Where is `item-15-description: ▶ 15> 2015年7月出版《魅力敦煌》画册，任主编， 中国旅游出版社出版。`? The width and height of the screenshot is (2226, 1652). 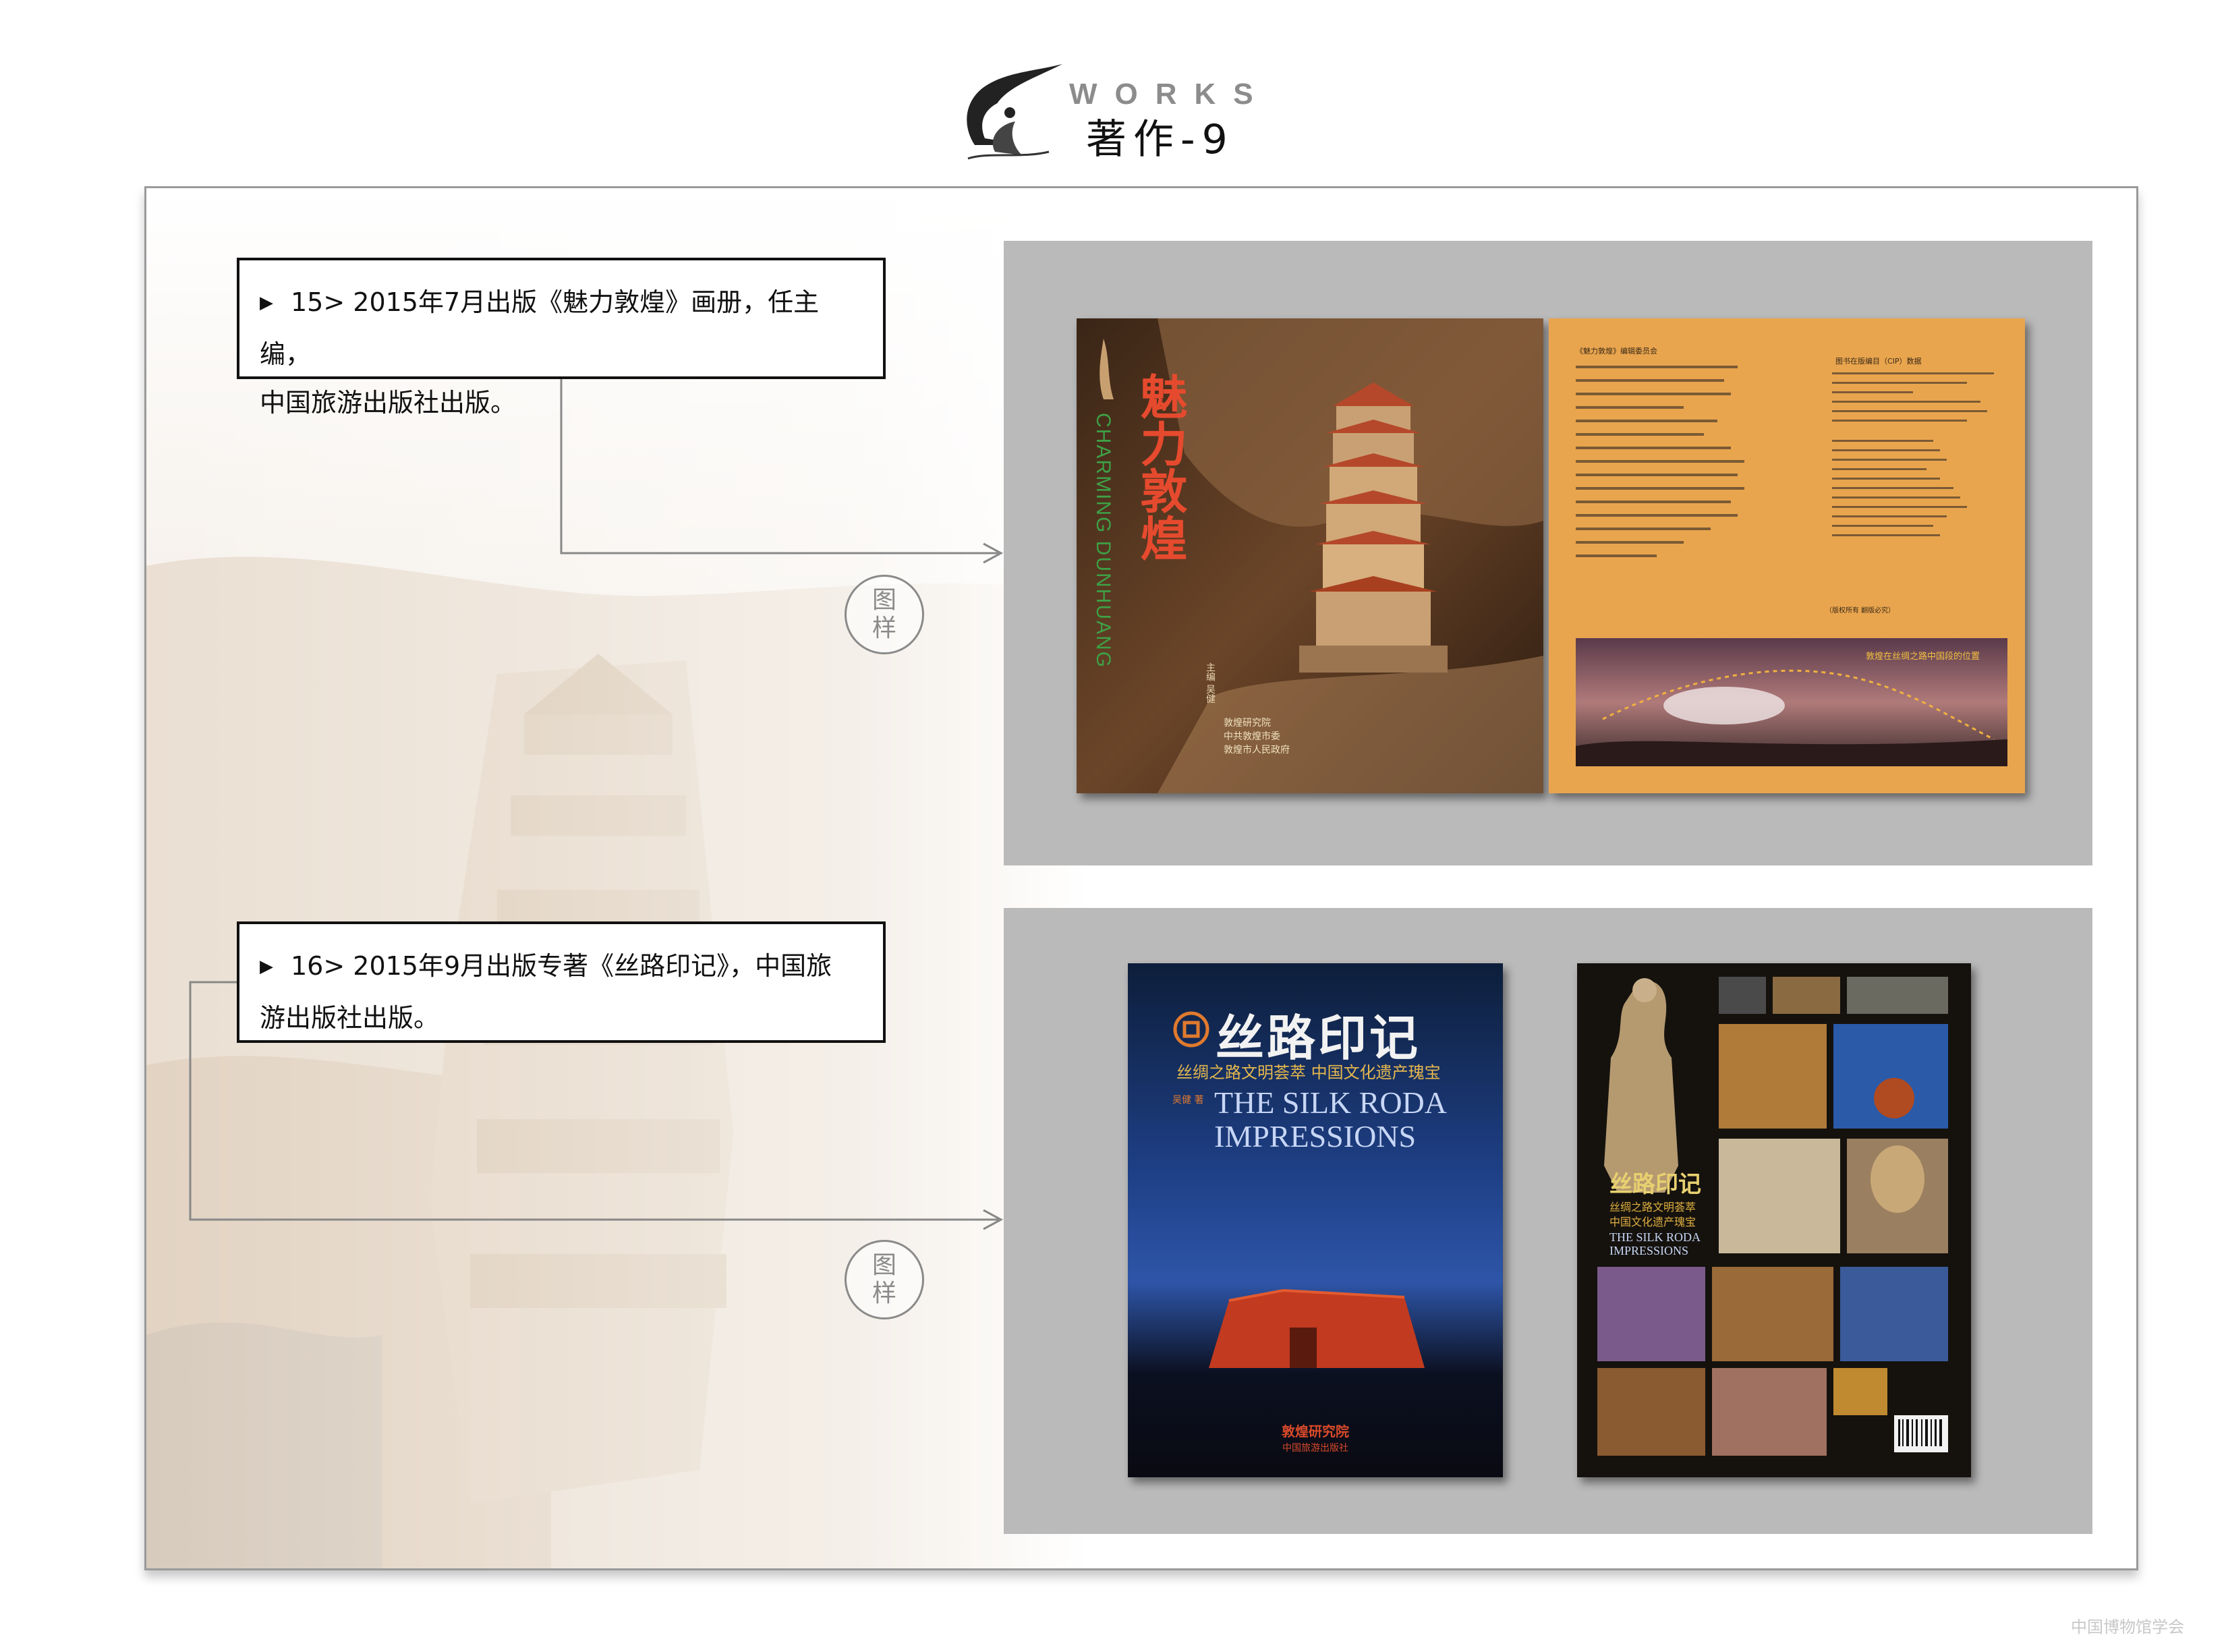
item-15-description: ▶ 15> 2015年7月出版《魅力敦煌》画册，任主编， 中国旅游出版社出版。 is located at coordinates (562, 338).